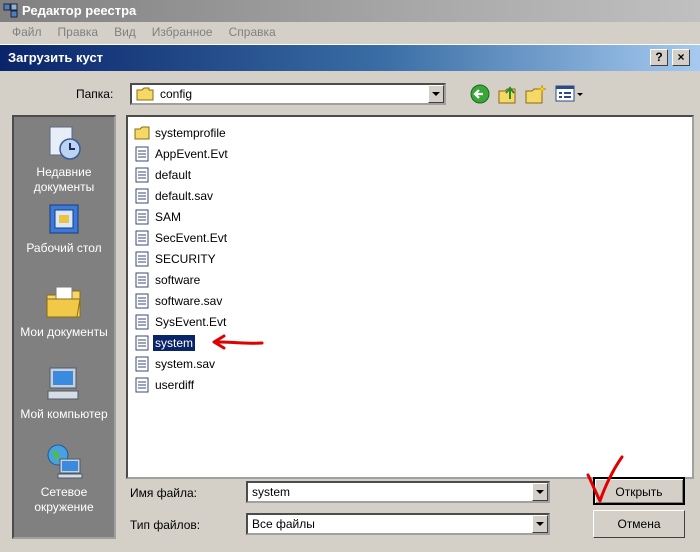 Image resolution: width=700 pixels, height=552 pixels. I want to click on place-recent: Недавние документы, so click(64, 159).